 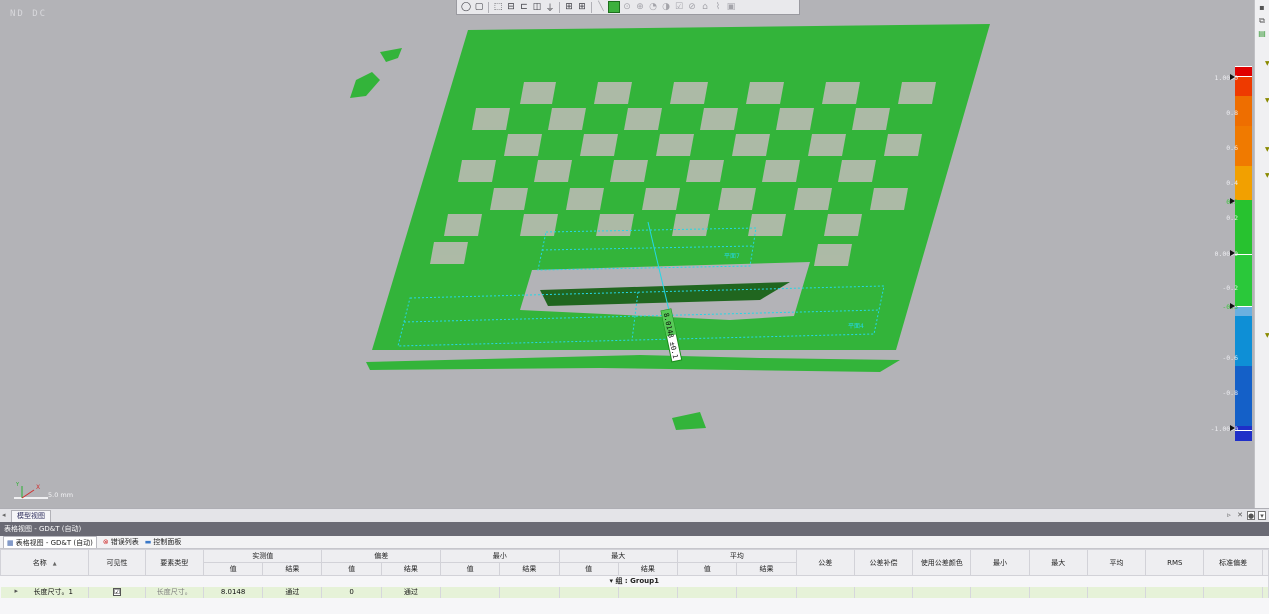 I want to click on expand-icon: ▾, so click(x=612, y=581).